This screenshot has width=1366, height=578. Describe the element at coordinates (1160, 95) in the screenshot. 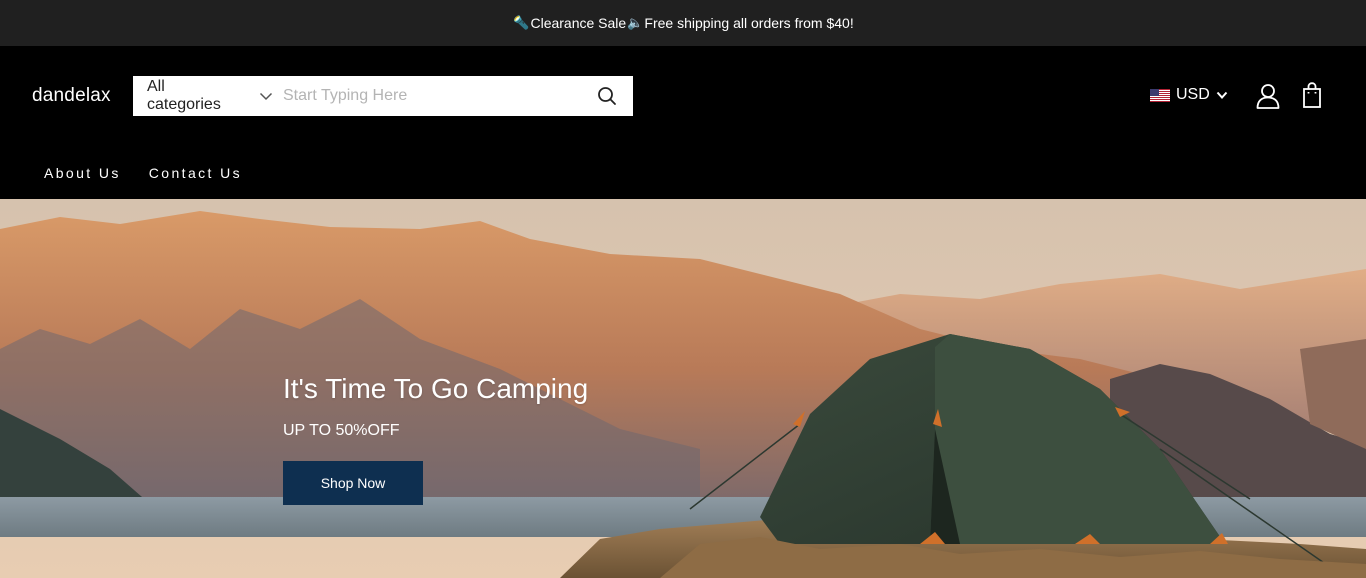

I see `us-flag-icon` at that location.